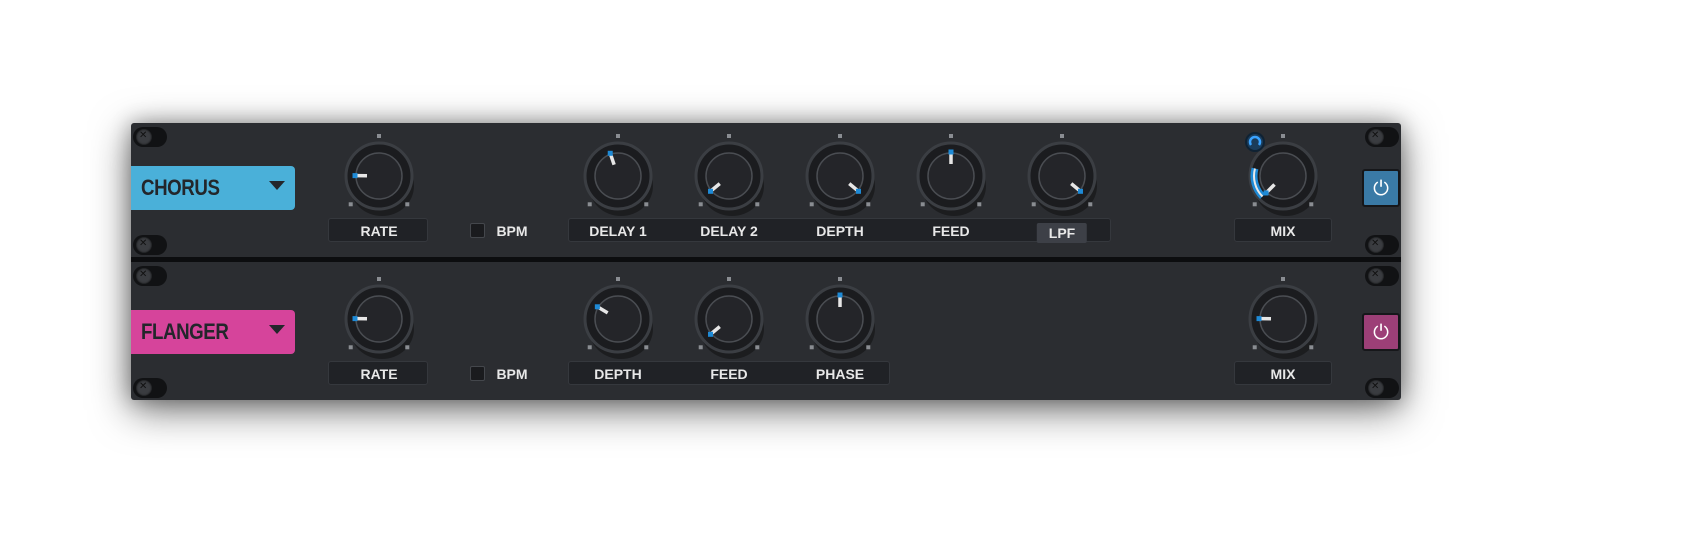  I want to click on effect-name: CHORUS, so click(180, 187).